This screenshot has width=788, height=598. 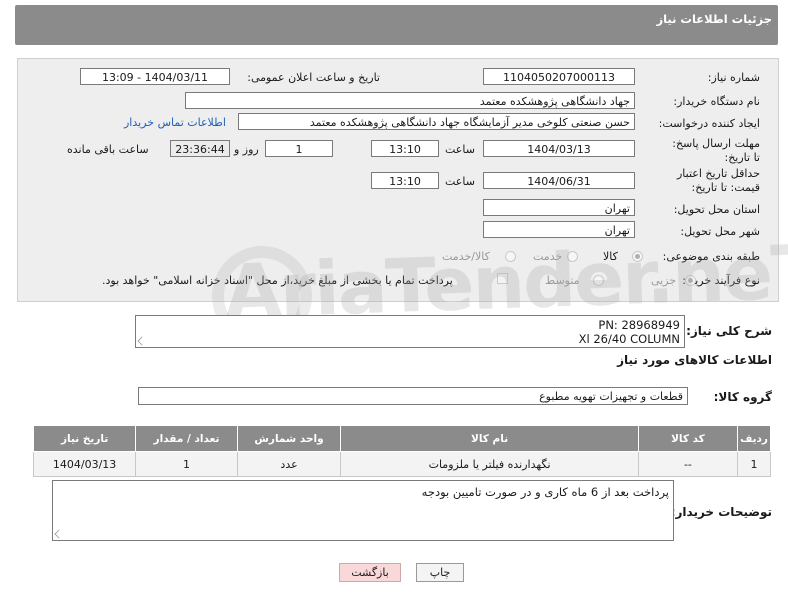 What do you see at coordinates (718, 180) in the screenshot?
I see `price-validity-label: حداقل تاریخ اعتبار قیمت: تا تاریخ:` at bounding box center [718, 180].